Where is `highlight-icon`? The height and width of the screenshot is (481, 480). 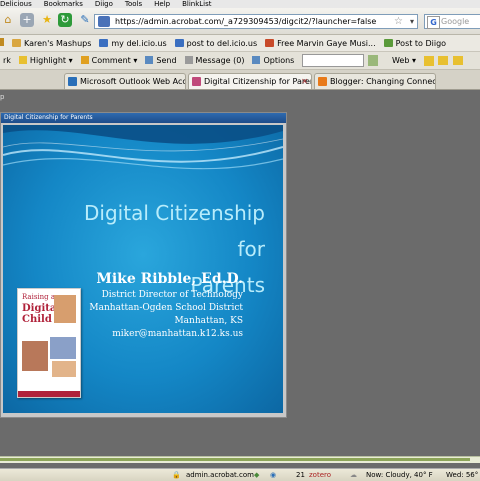
highlight-icon is located at coordinates (22, 60).